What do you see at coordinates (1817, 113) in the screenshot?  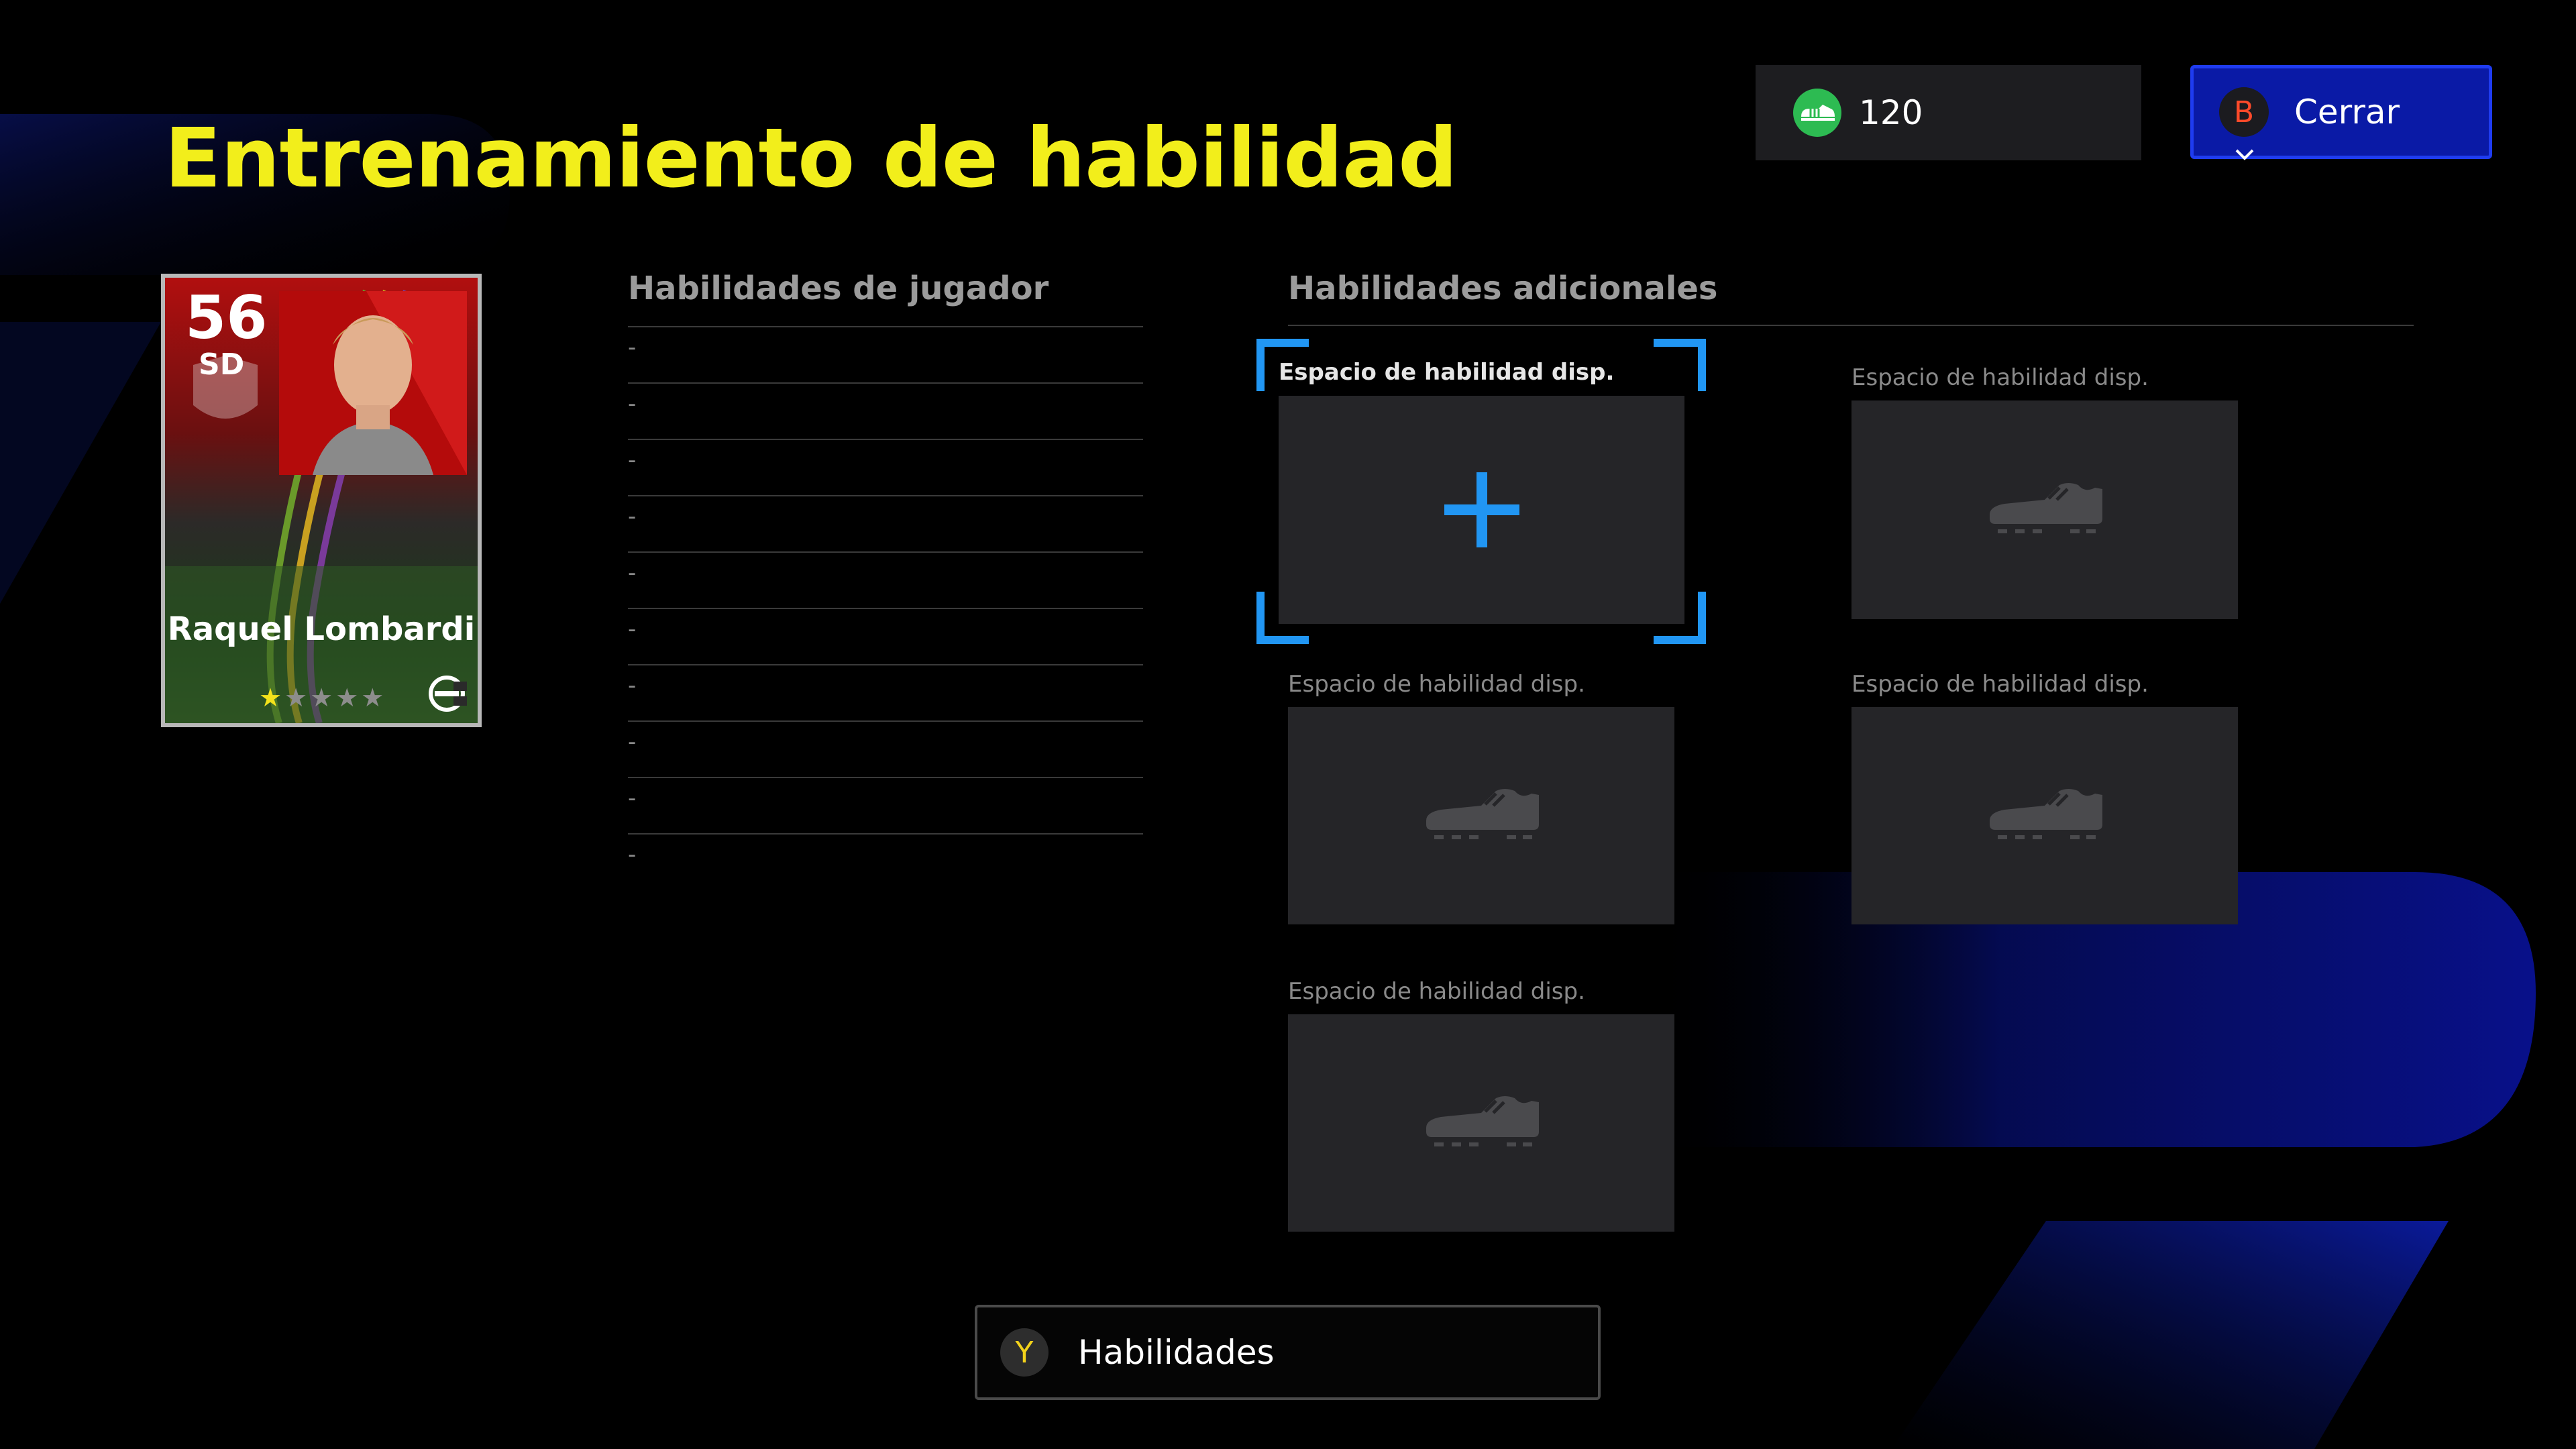 I see `skill-points-icon` at bounding box center [1817, 113].